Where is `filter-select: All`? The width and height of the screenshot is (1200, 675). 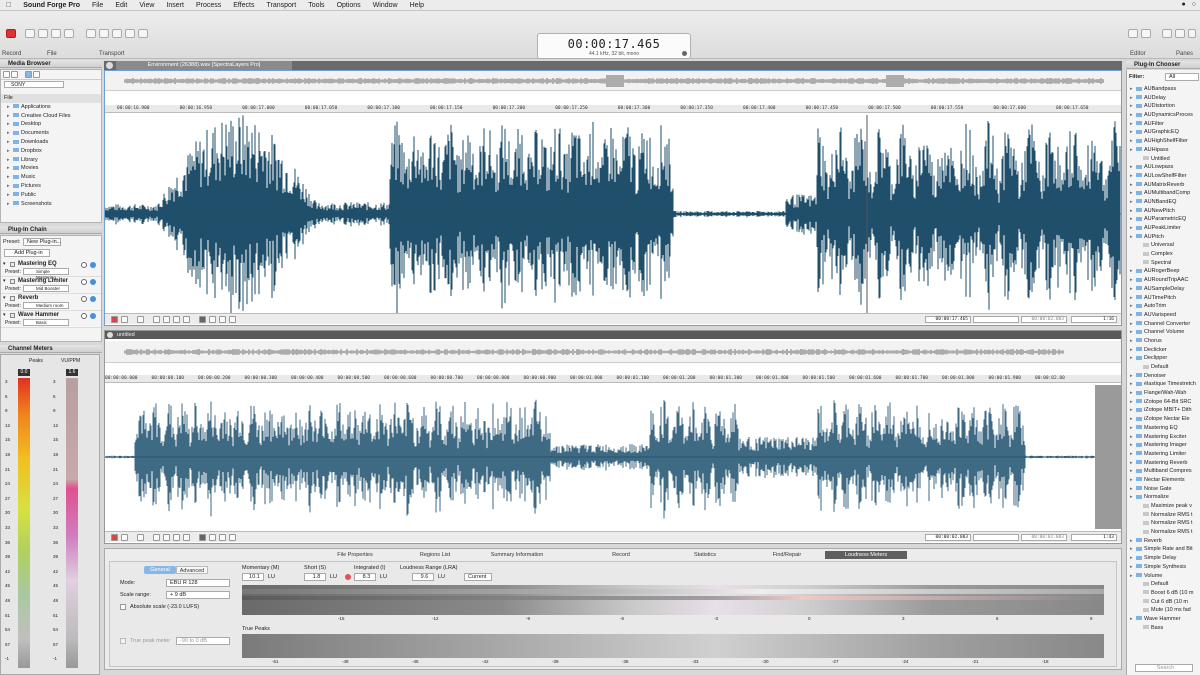
filter-select: All is located at coordinates (1182, 77).